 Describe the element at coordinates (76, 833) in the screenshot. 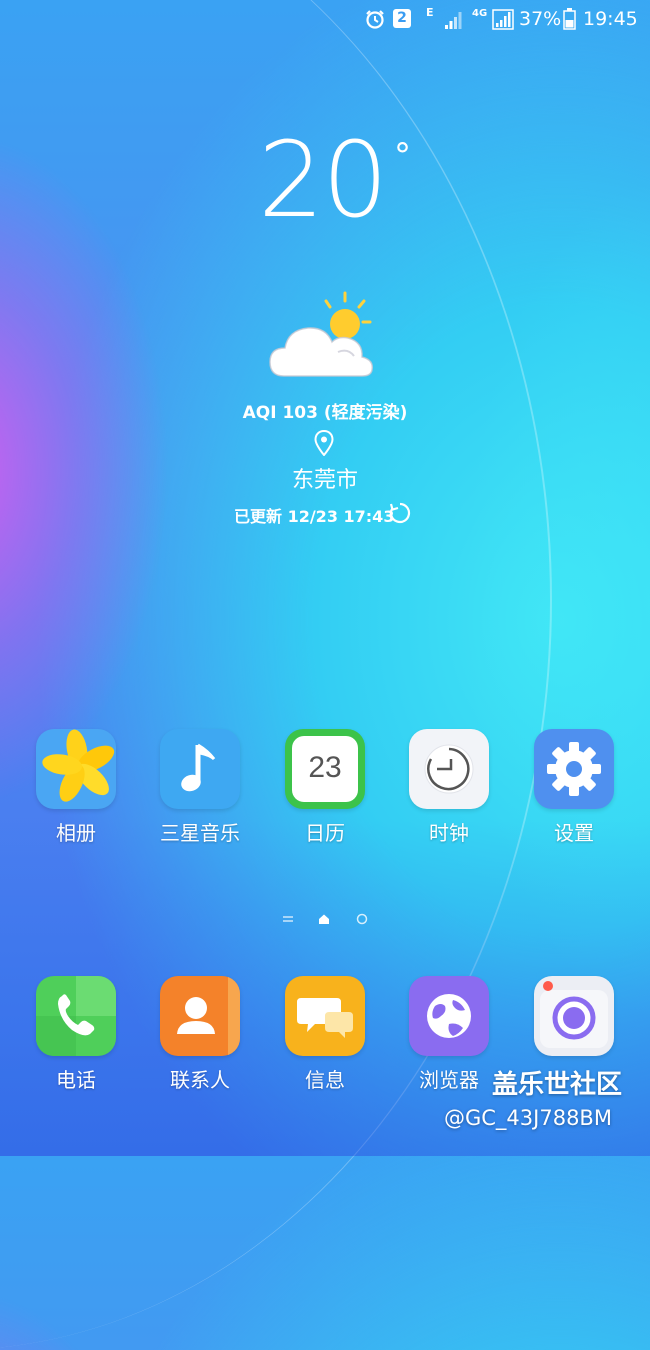

I see `app-label: 相册` at that location.